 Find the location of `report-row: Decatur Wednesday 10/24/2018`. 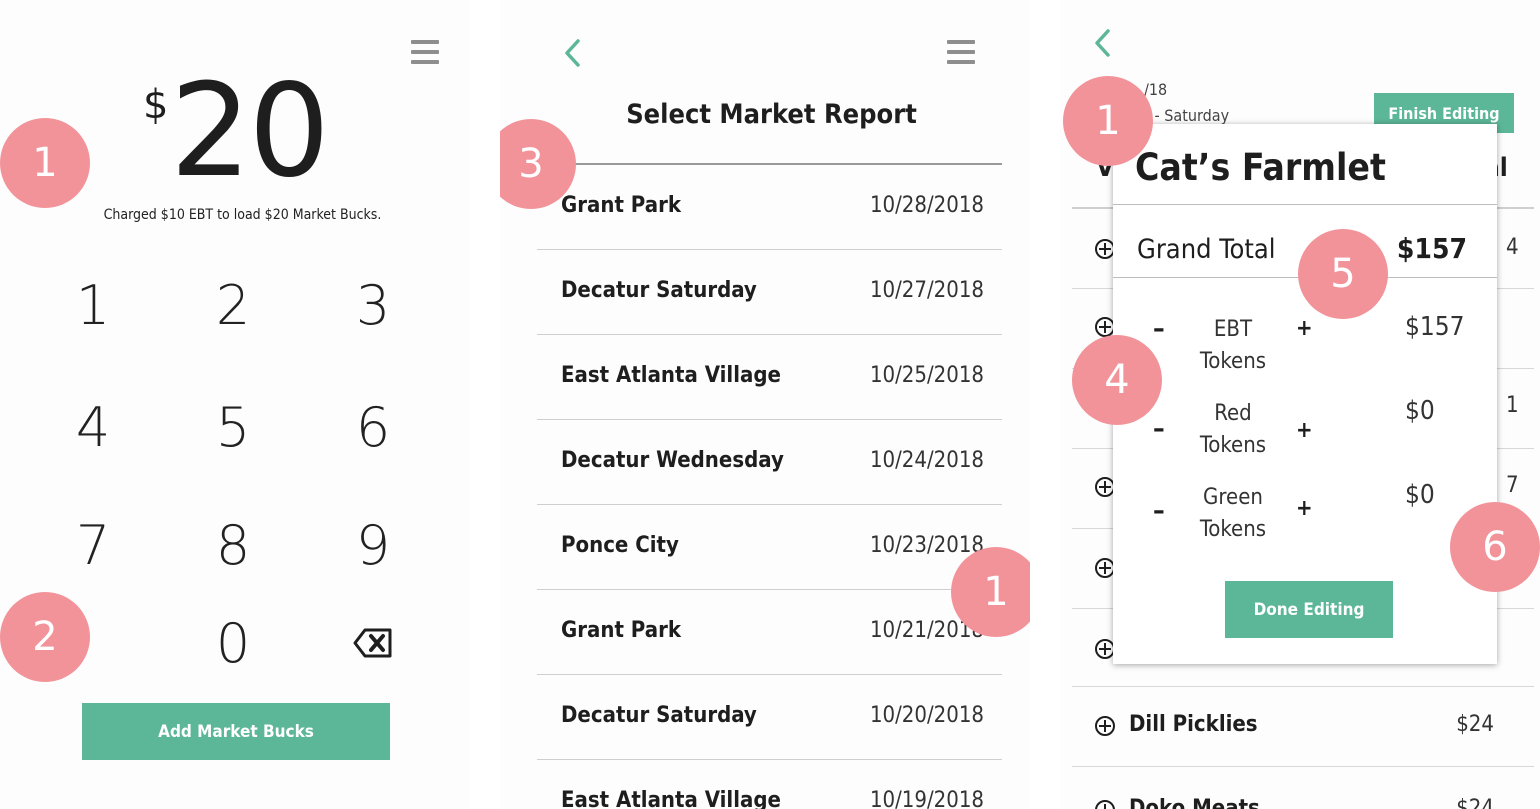

report-row: Decatur Wednesday 10/24/2018 is located at coordinates (769, 462).